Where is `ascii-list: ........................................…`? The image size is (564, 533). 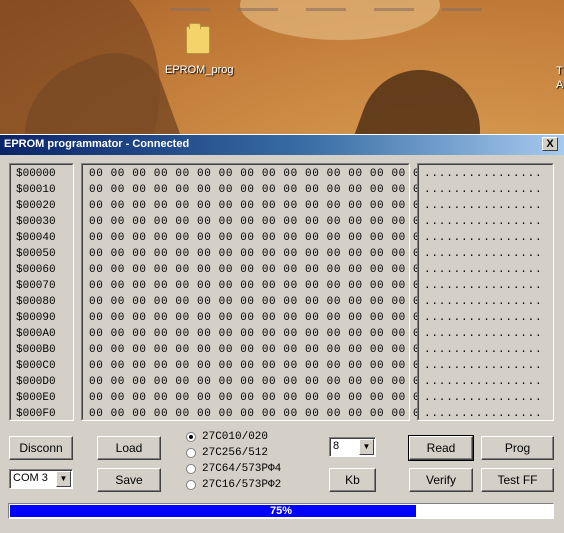
ascii-list: ........................................… is located at coordinates (485, 292).